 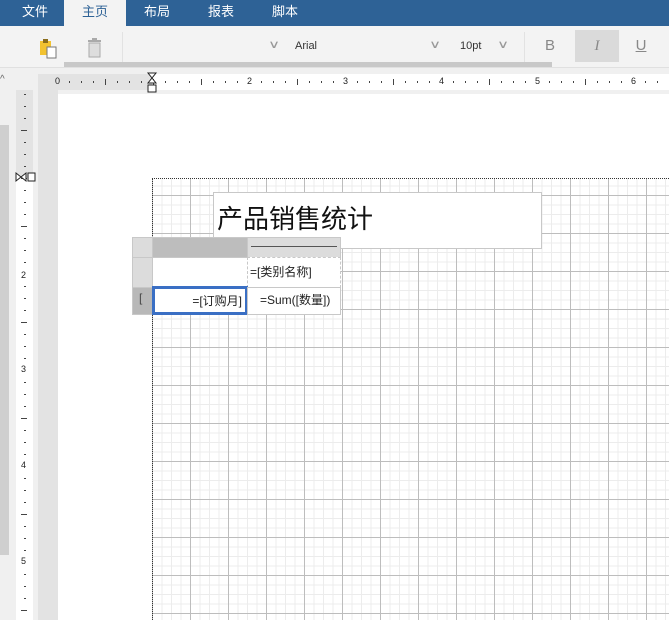 What do you see at coordinates (334, 13) in the screenshot?
I see `menu-bar: 文件 主页 布局 报表 脚本` at bounding box center [334, 13].